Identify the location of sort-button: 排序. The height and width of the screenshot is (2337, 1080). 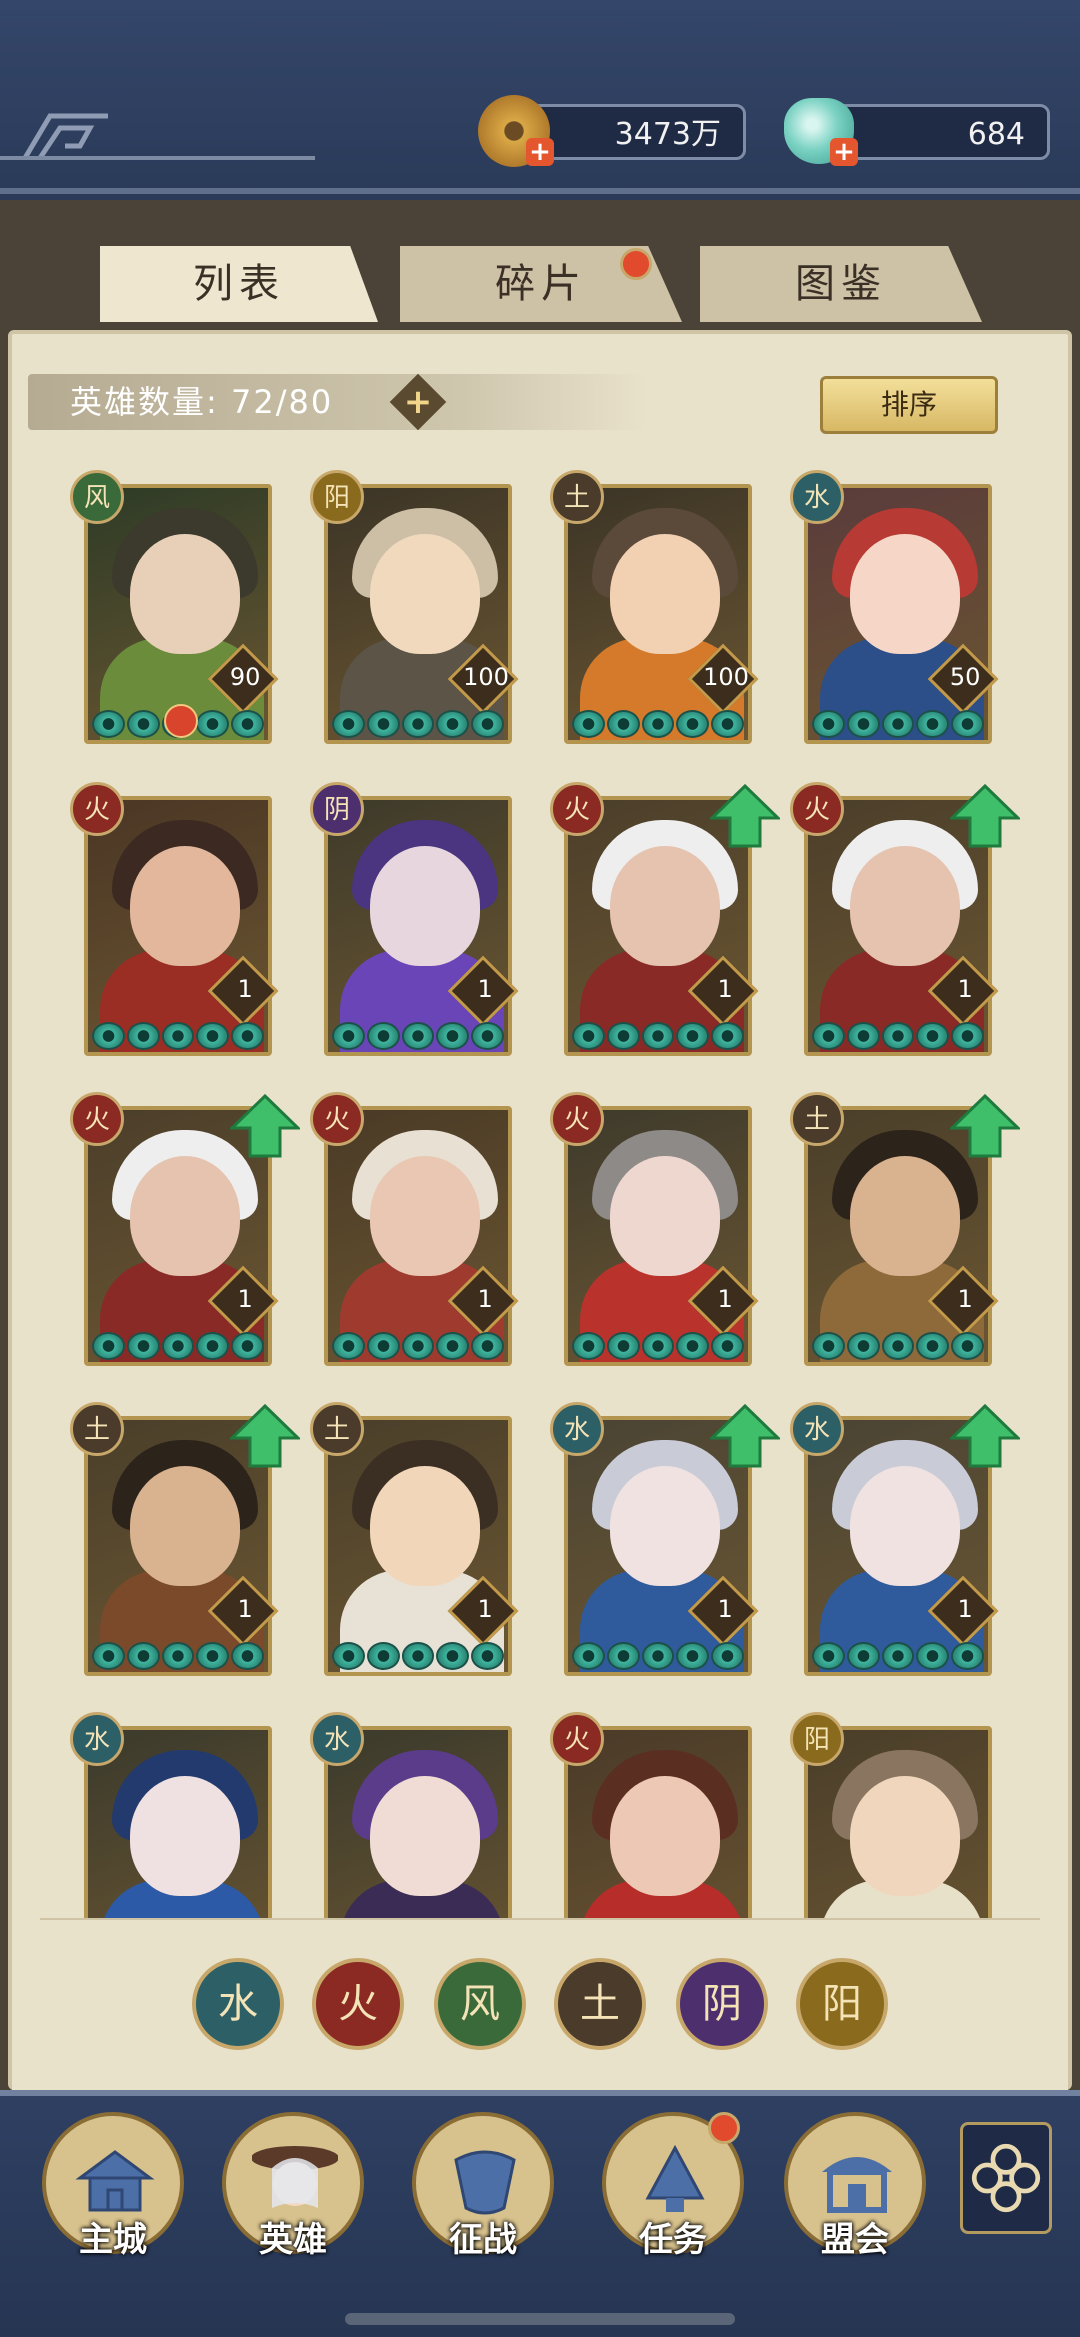
(909, 405).